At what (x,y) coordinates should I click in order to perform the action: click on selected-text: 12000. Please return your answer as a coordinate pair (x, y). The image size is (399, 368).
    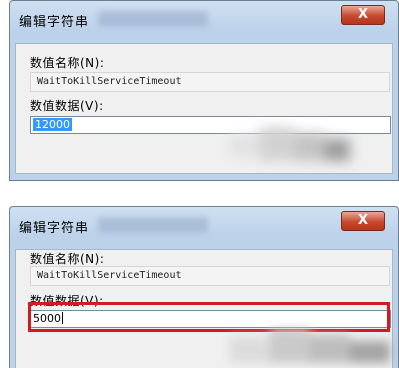
    Looking at the image, I should click on (52, 124).